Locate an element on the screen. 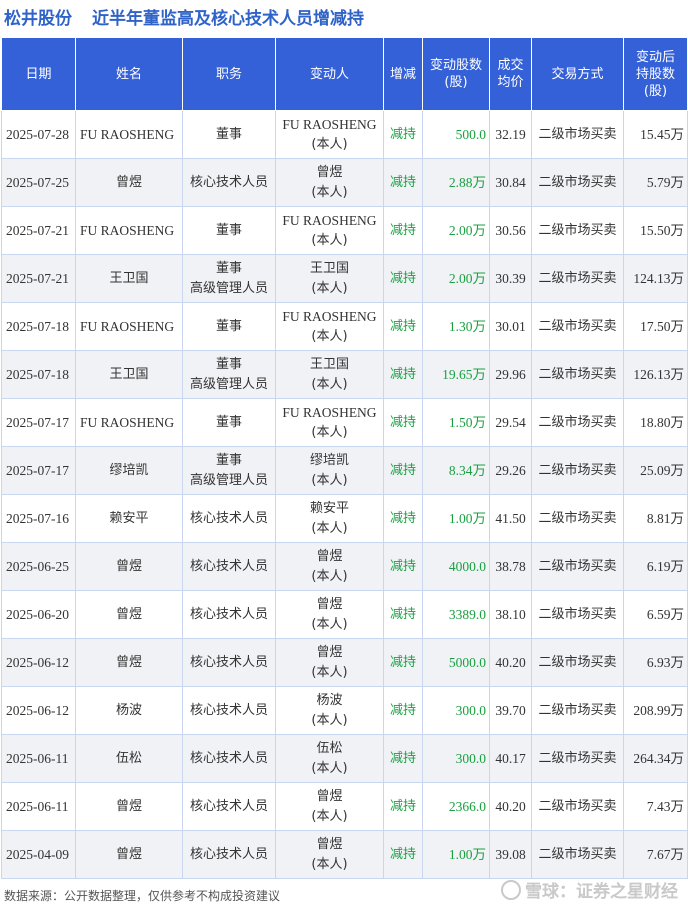 Image resolution: width=688 pixels, height=908 pixels. cell-after: 6.19万 is located at coordinates (655, 566).